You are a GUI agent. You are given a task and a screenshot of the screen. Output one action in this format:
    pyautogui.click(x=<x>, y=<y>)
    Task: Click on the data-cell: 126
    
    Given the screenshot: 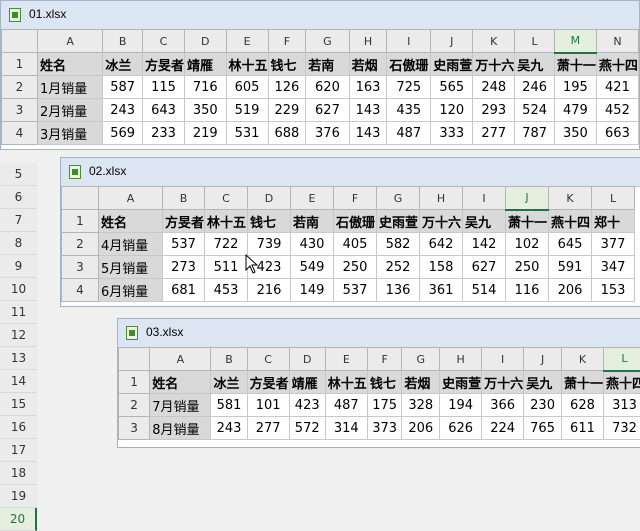 What is the action you would take?
    pyautogui.click(x=287, y=87)
    